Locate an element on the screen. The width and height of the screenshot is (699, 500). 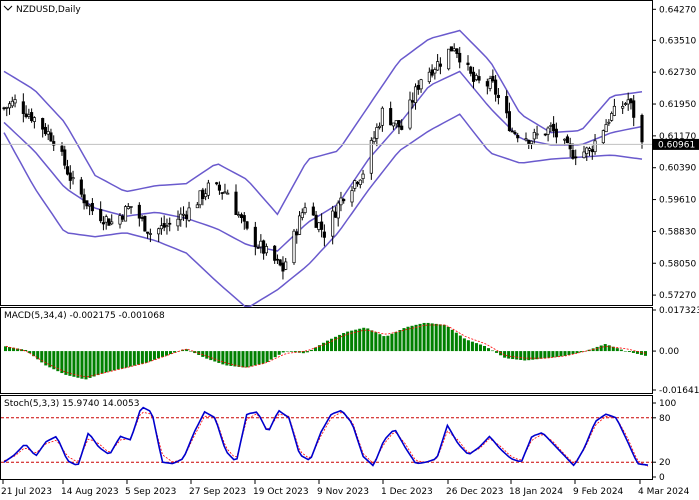
price-axis-label: 0.58830 is located at coordinates (677, 232).